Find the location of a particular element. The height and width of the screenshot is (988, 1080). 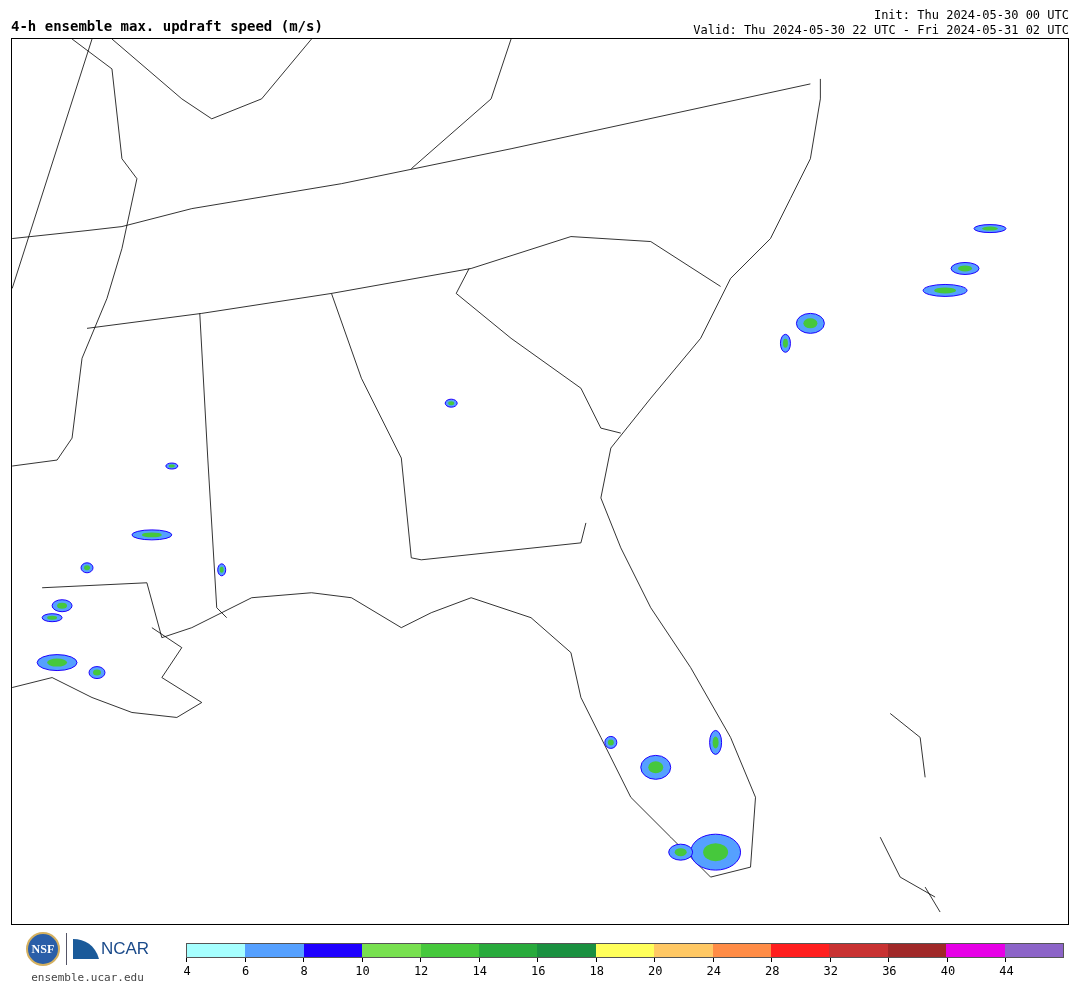

scale-label: 6 is located at coordinates (245, 971).